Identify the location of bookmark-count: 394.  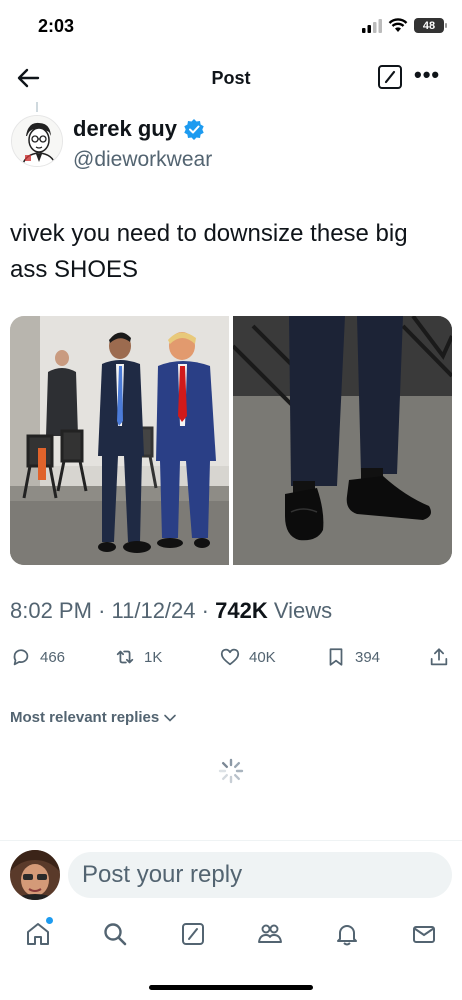
(368, 657).